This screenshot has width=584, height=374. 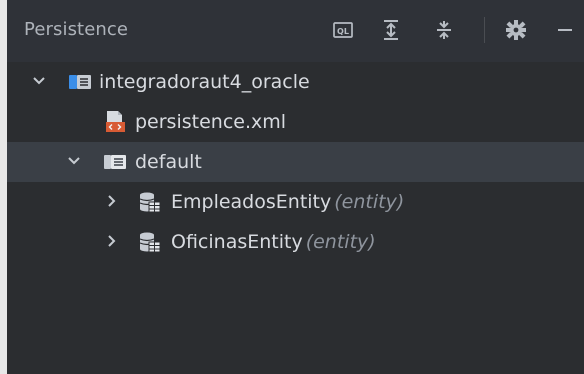 What do you see at coordinates (211, 122) in the screenshot?
I see `persistence-xml-label: persistence.xml` at bounding box center [211, 122].